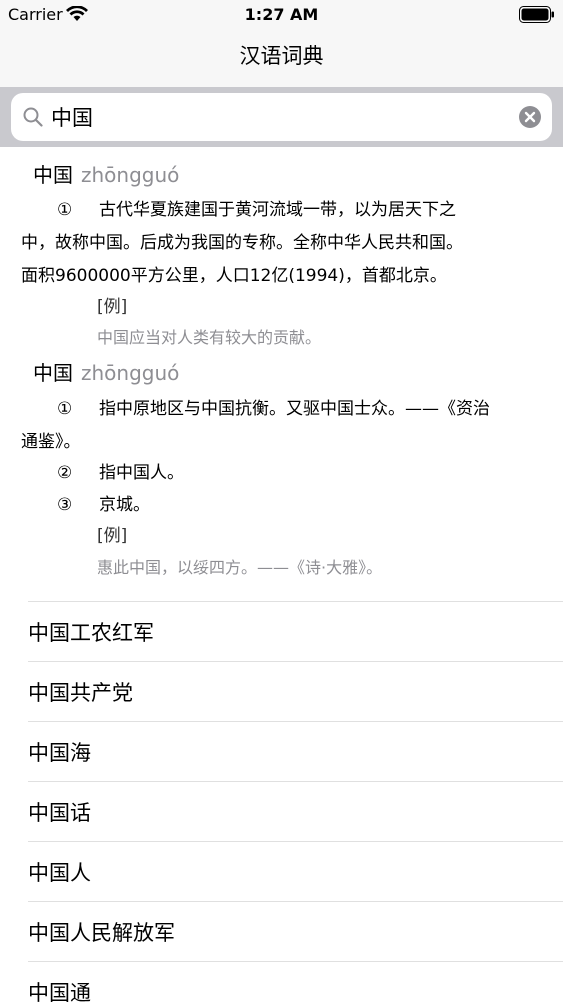 Image resolution: width=563 pixels, height=1007 pixels. Describe the element at coordinates (59, 753) in the screenshot. I see `list-item-label: 中国海` at that location.